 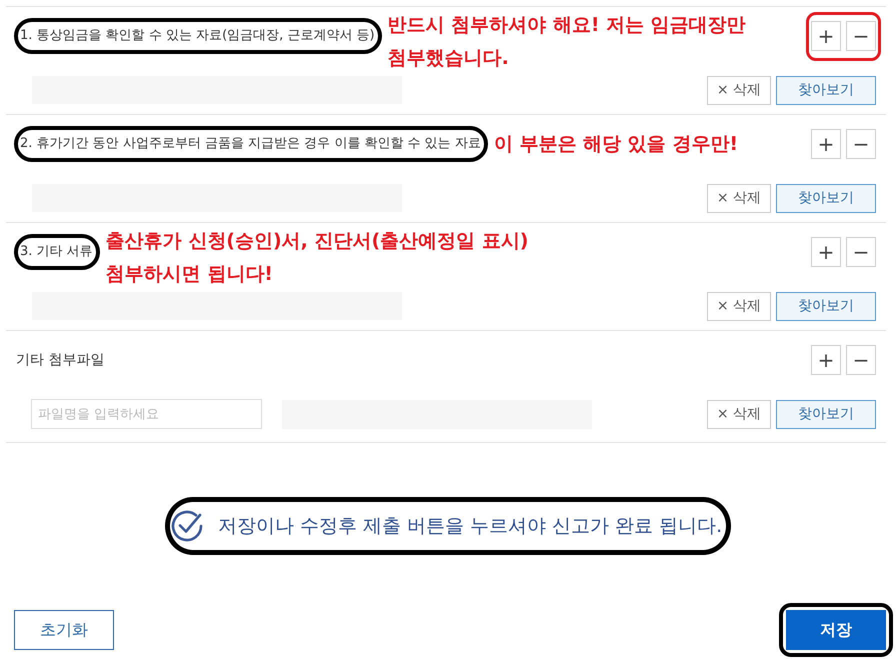 What do you see at coordinates (64, 630) in the screenshot?
I see `reset-button: 초기화` at bounding box center [64, 630].